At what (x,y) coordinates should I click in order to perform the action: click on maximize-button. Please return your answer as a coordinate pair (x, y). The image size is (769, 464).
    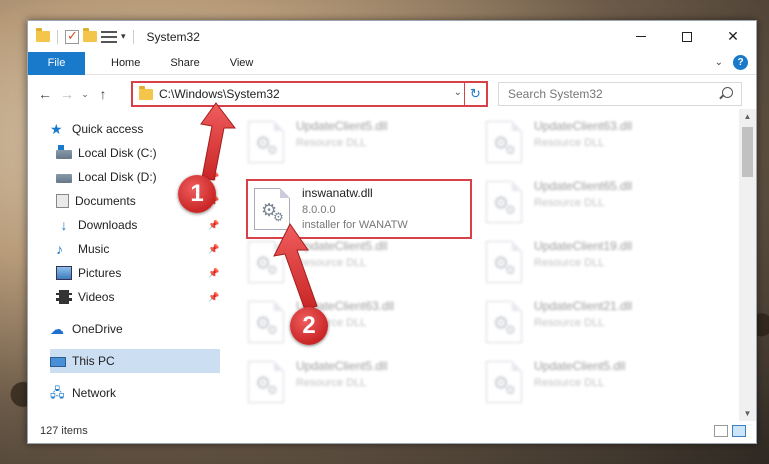
    Looking at the image, I should click on (687, 36).